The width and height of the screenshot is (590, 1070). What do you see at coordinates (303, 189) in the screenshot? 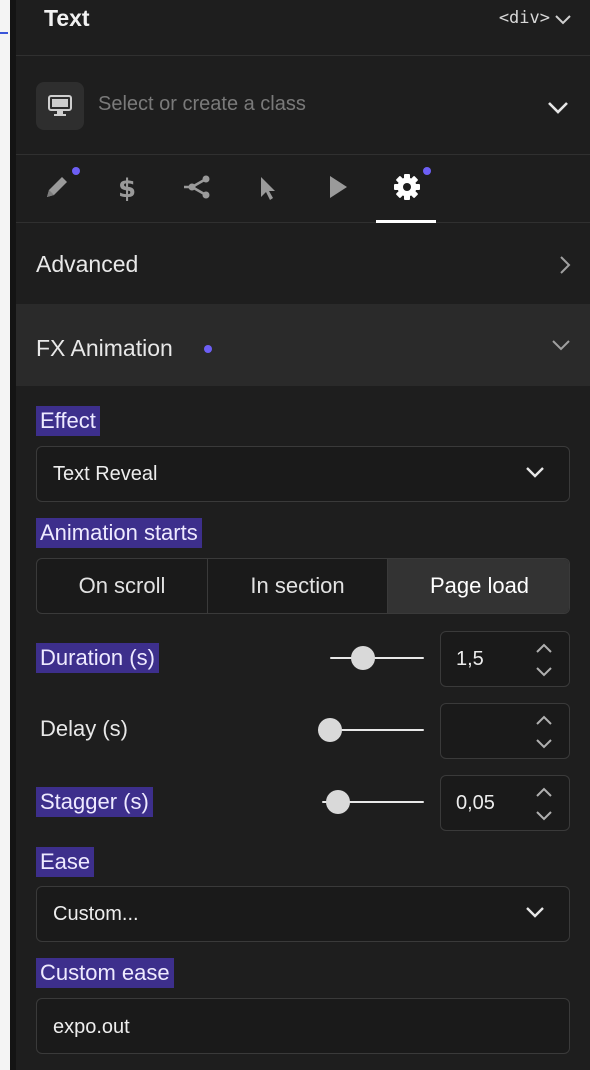
I see `panel-tabs: $` at bounding box center [303, 189].